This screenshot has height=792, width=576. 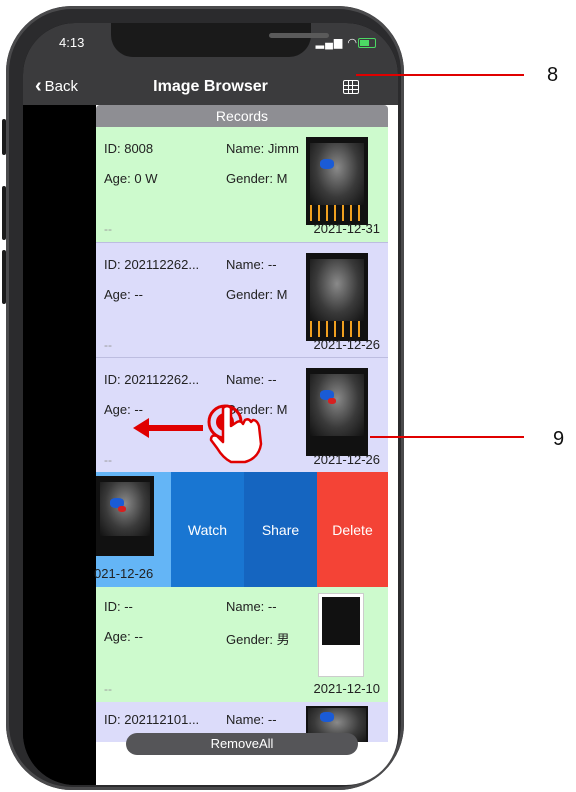 I want to click on page-title: Image Browser, so click(x=210, y=86).